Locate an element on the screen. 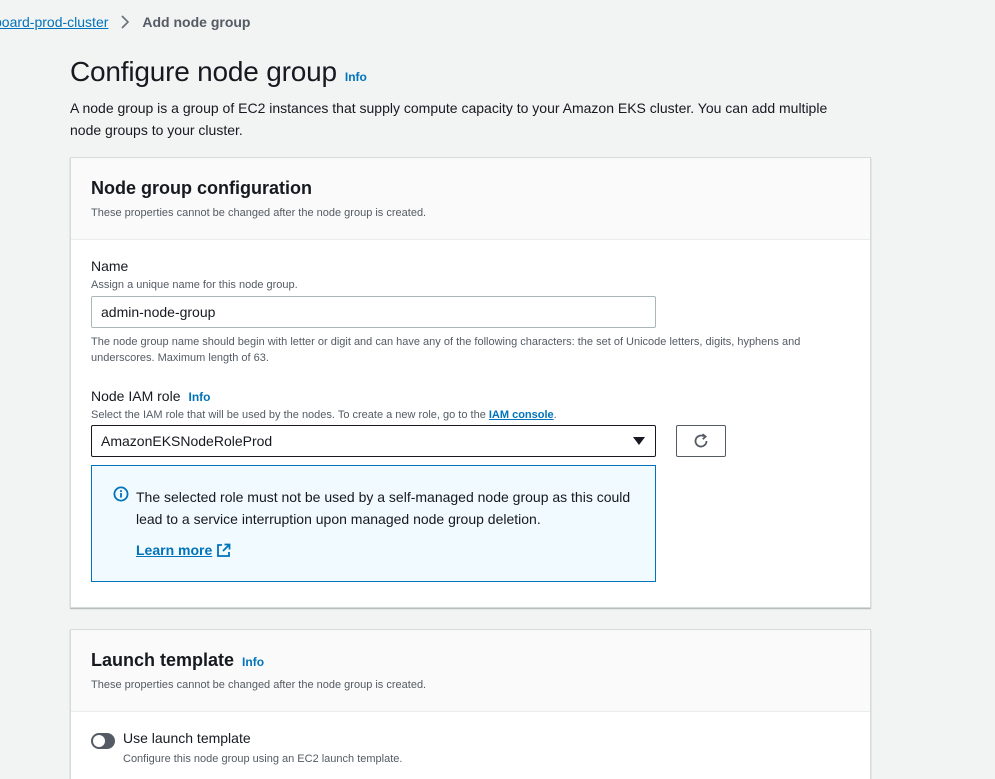  panel-title: Launch template is located at coordinates (163, 660).